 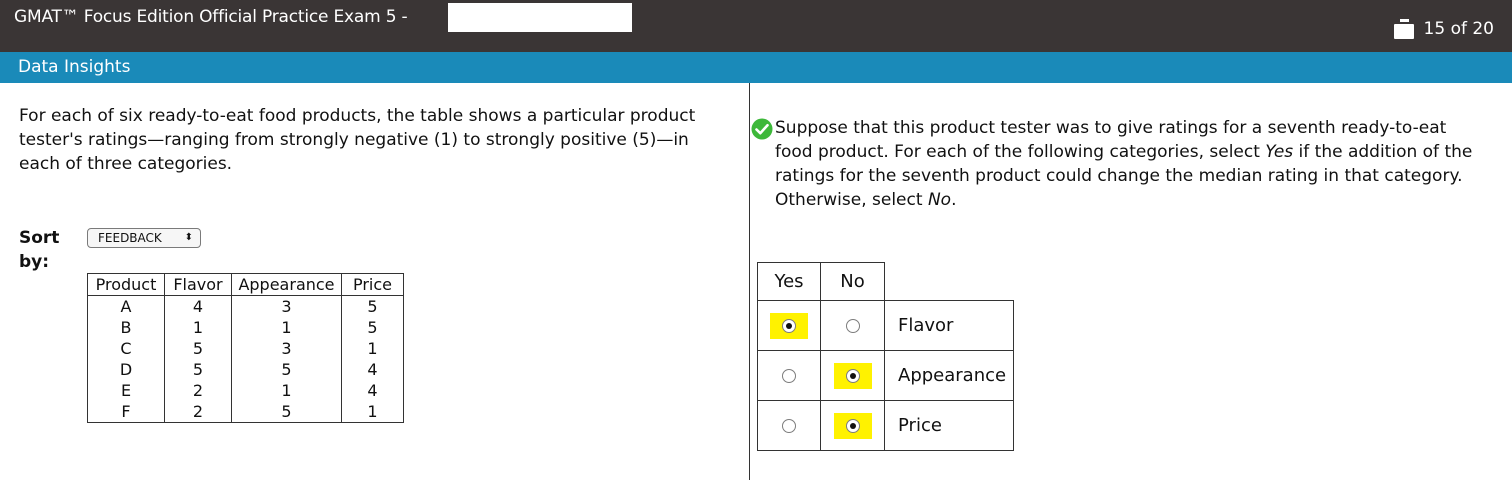 I want to click on sort-selected-value: FEEDBACK, so click(x=130, y=238).